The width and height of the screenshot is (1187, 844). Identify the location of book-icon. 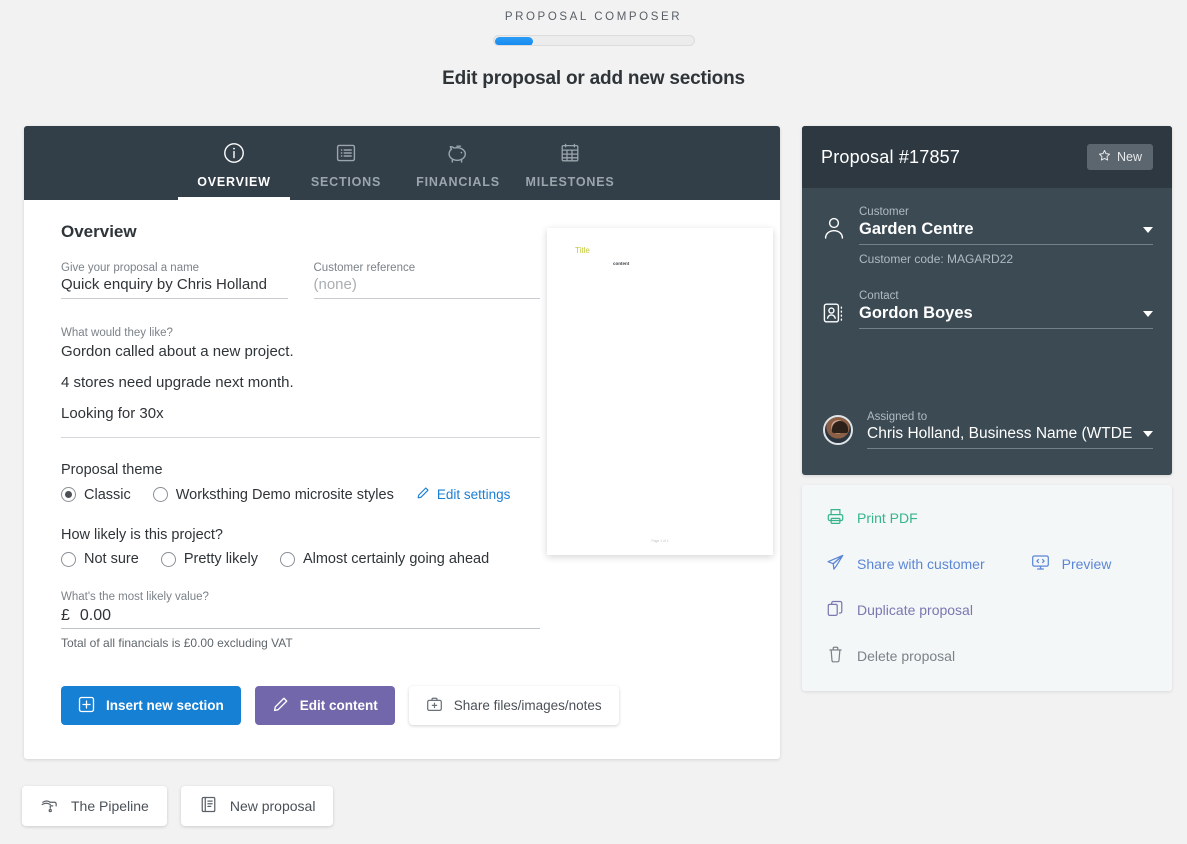
(208, 806).